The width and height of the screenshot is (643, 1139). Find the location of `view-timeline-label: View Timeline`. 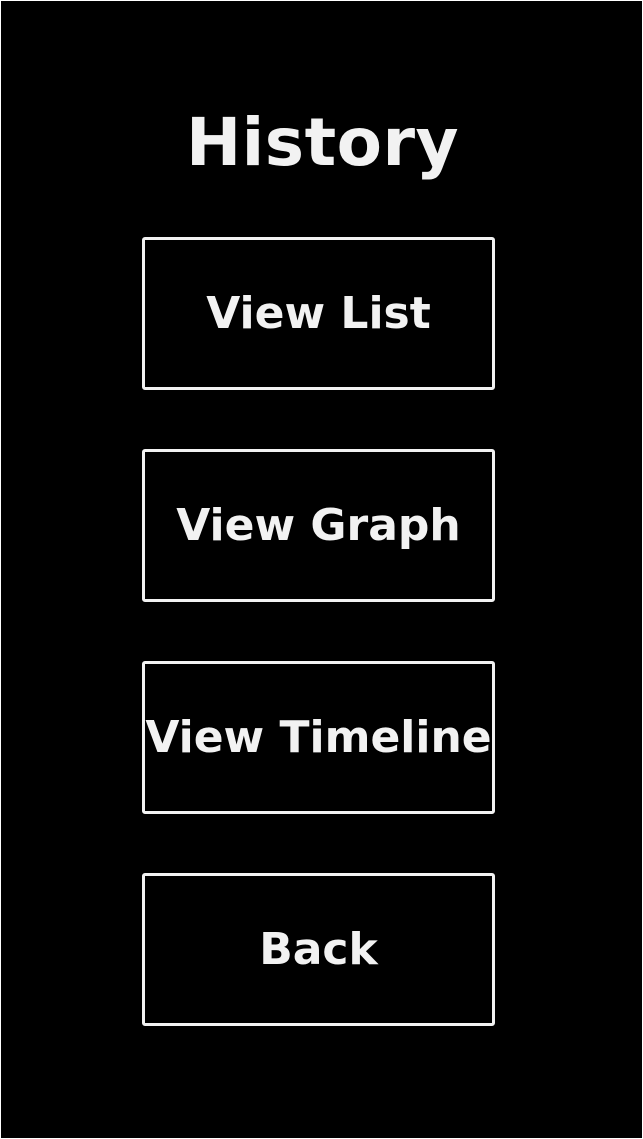

view-timeline-label: View Timeline is located at coordinates (318, 737).